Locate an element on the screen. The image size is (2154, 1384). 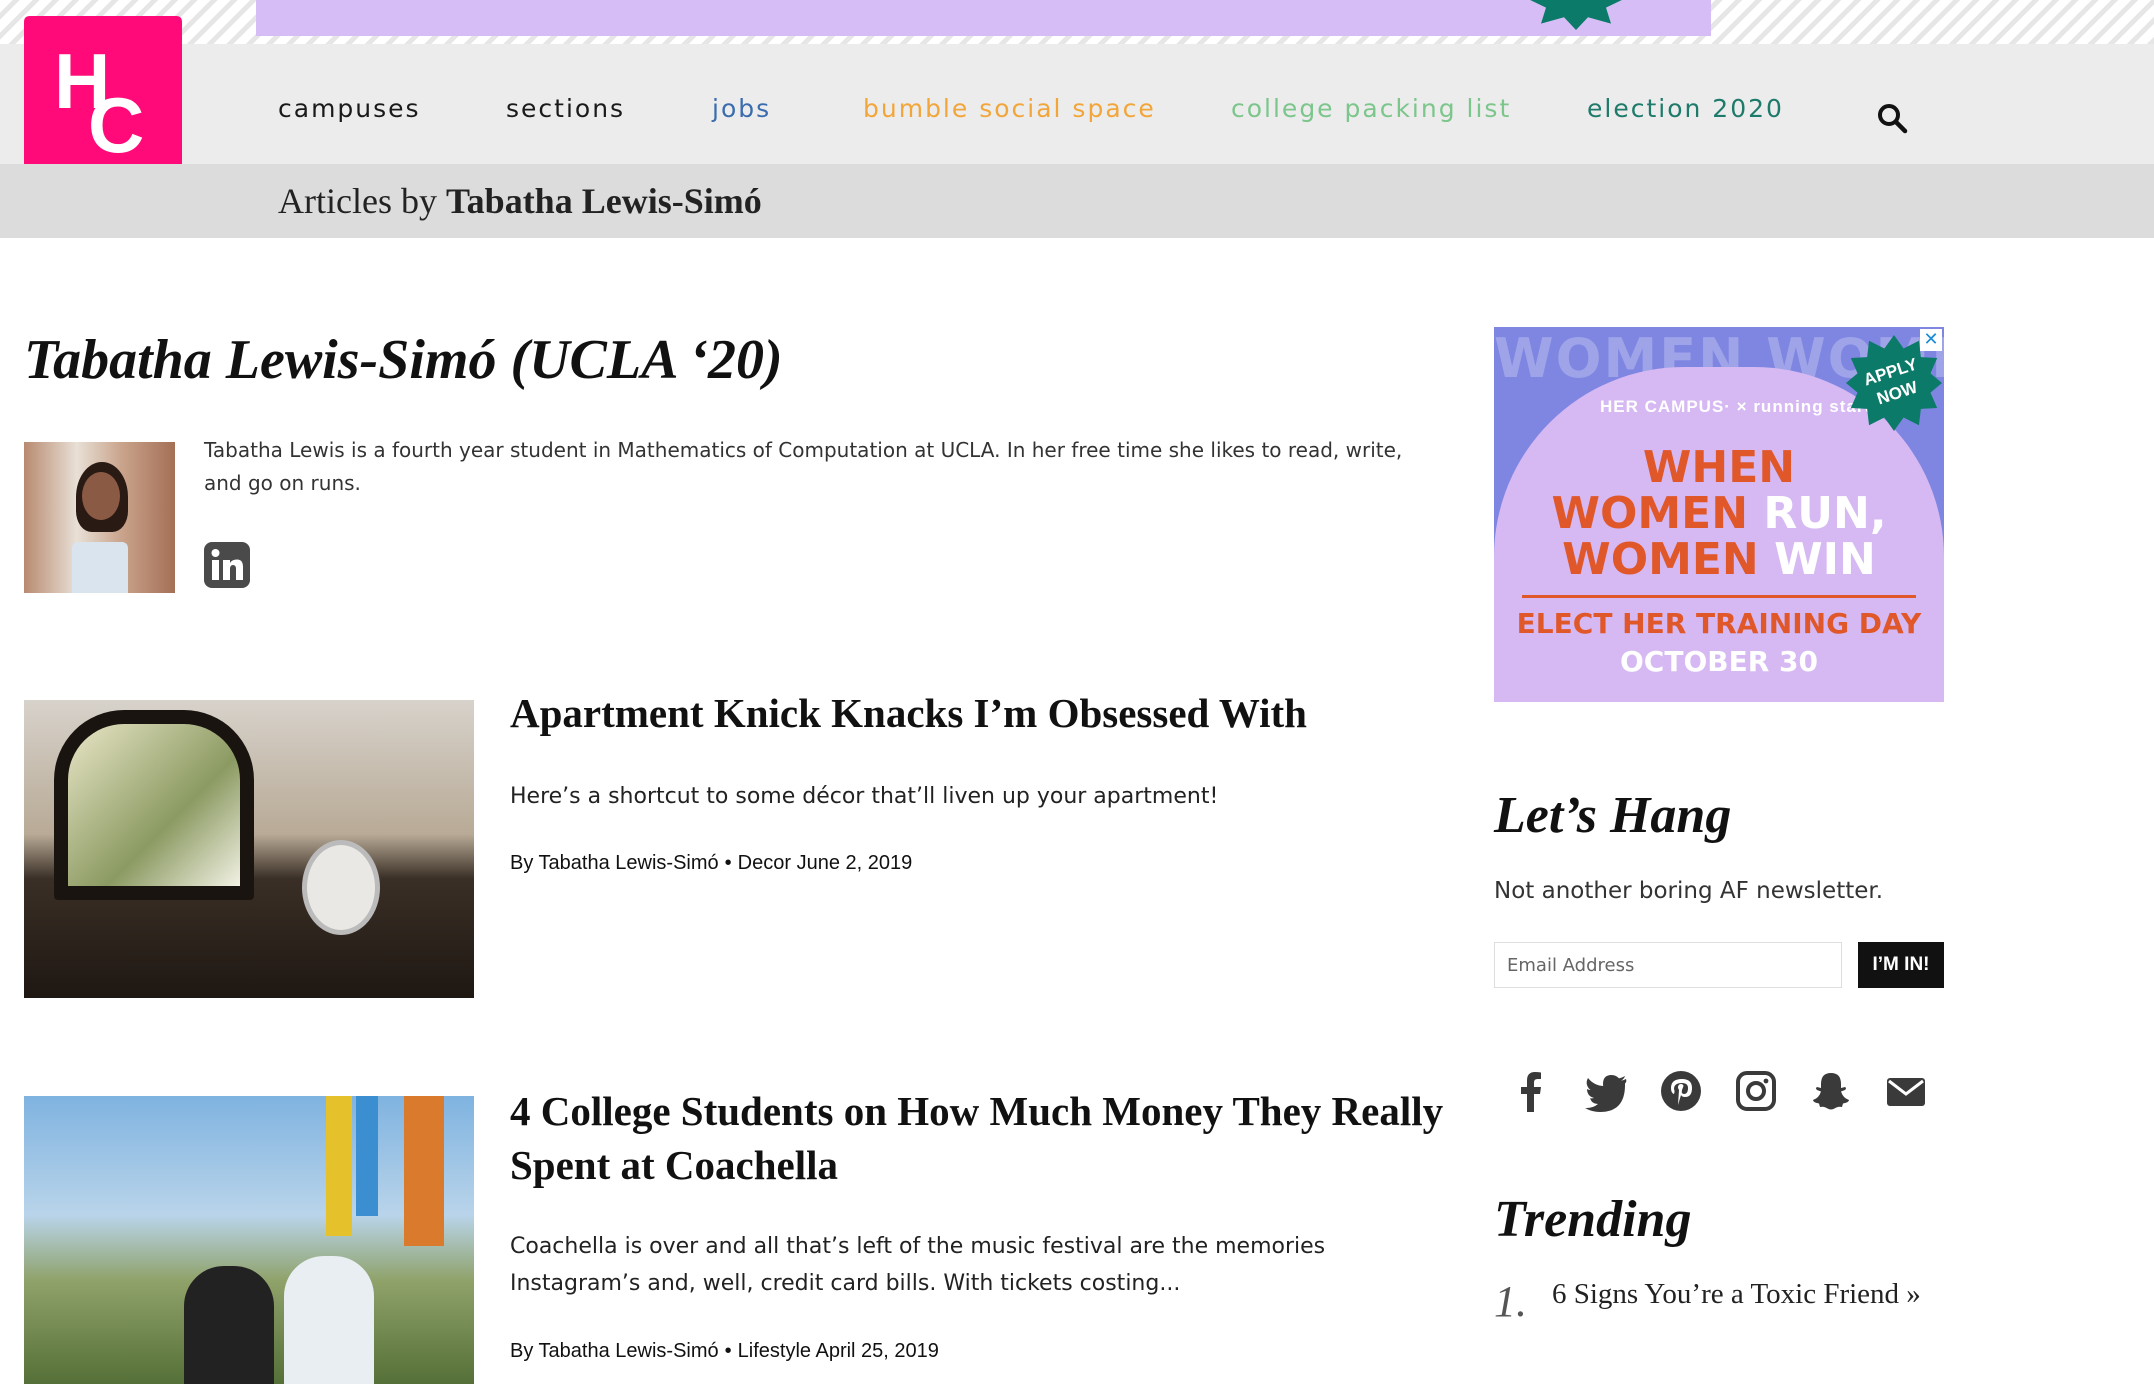
ad-headline-1: WHEN is located at coordinates (1719, 467).